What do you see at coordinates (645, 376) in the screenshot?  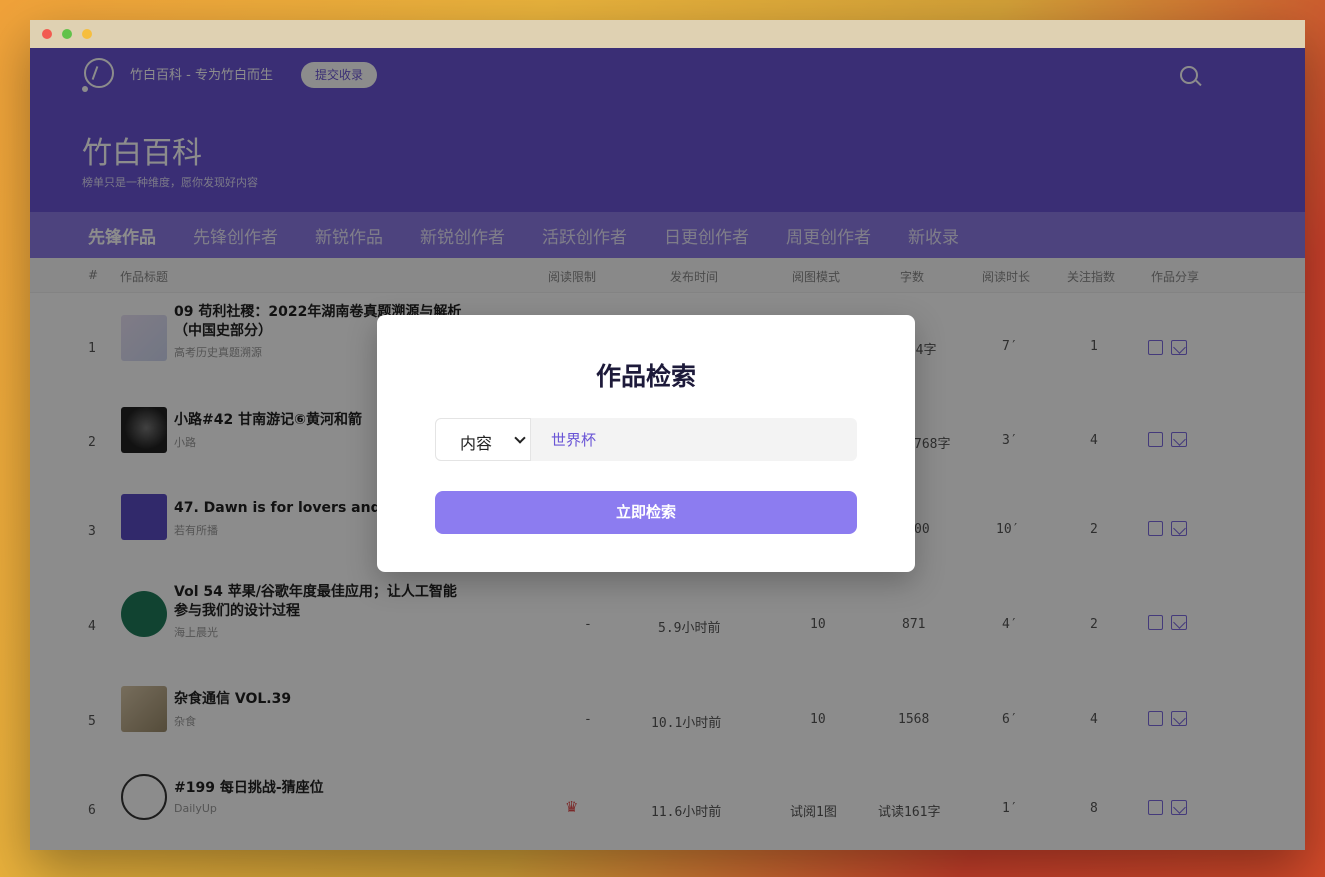 I see `modal-title: 作品检索` at bounding box center [645, 376].